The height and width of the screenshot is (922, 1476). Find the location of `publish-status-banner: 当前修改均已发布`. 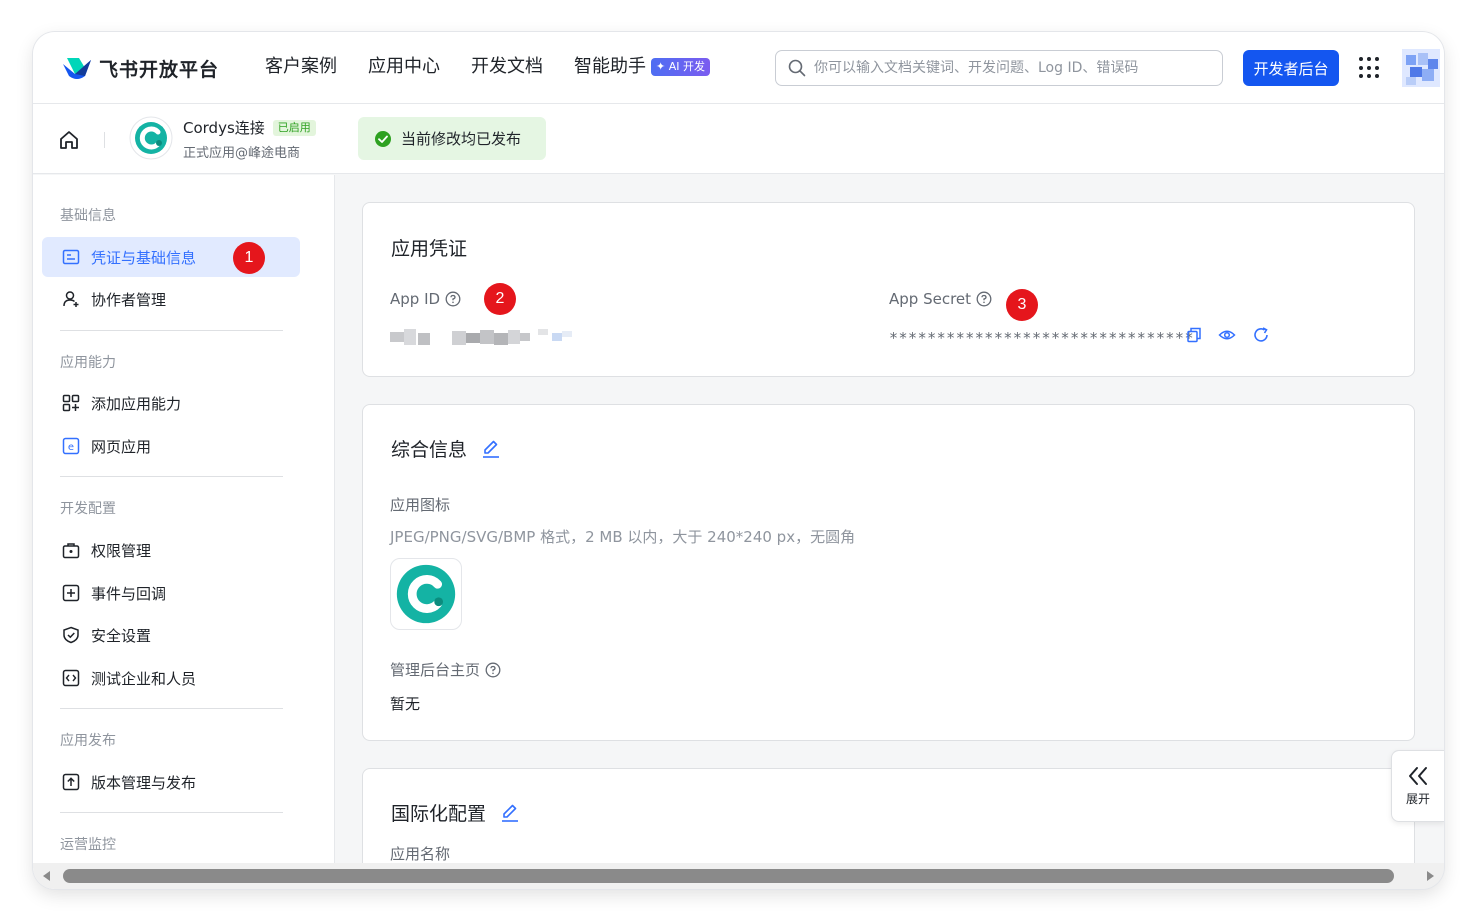

publish-status-banner: 当前修改均已发布 is located at coordinates (452, 138).